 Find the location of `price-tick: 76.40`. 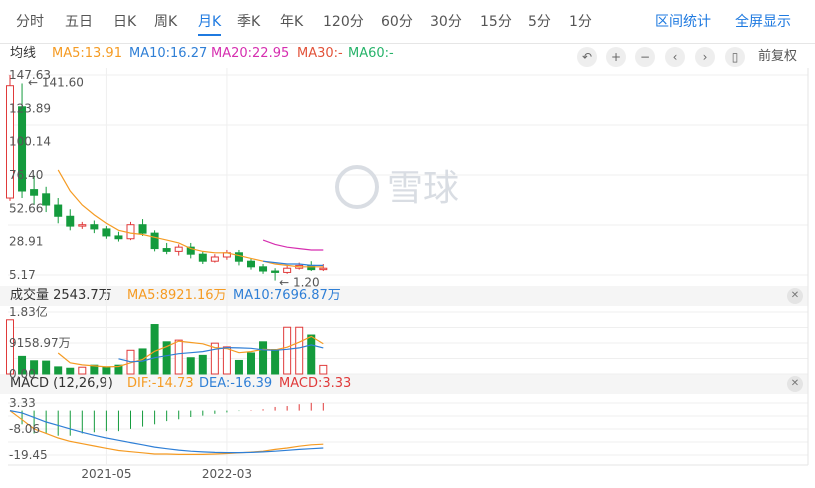

price-tick: 76.40 is located at coordinates (26, 175).